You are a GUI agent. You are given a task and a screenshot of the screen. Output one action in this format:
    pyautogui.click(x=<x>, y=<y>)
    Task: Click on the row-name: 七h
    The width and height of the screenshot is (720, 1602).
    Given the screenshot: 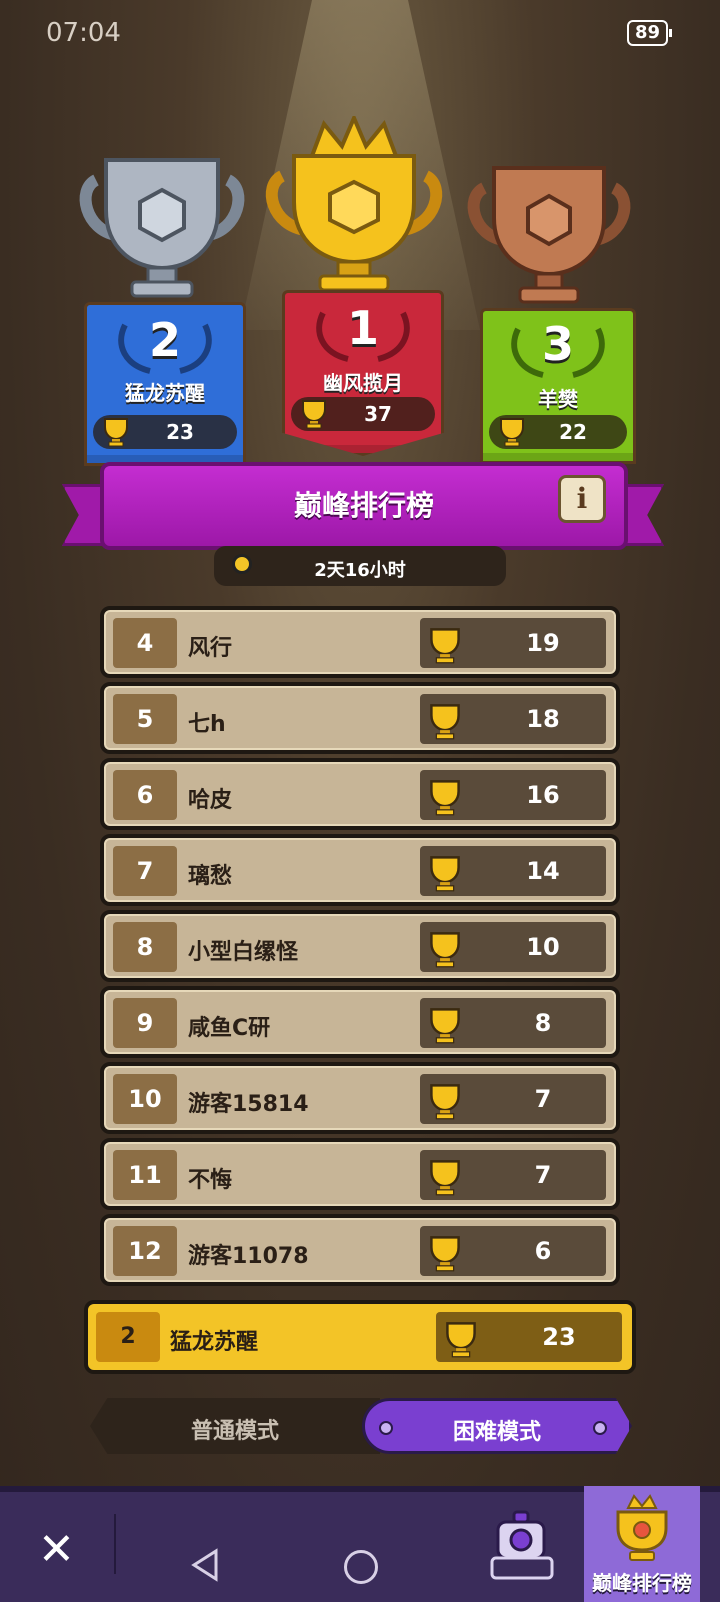 What is the action you would take?
    pyautogui.click(x=207, y=724)
    